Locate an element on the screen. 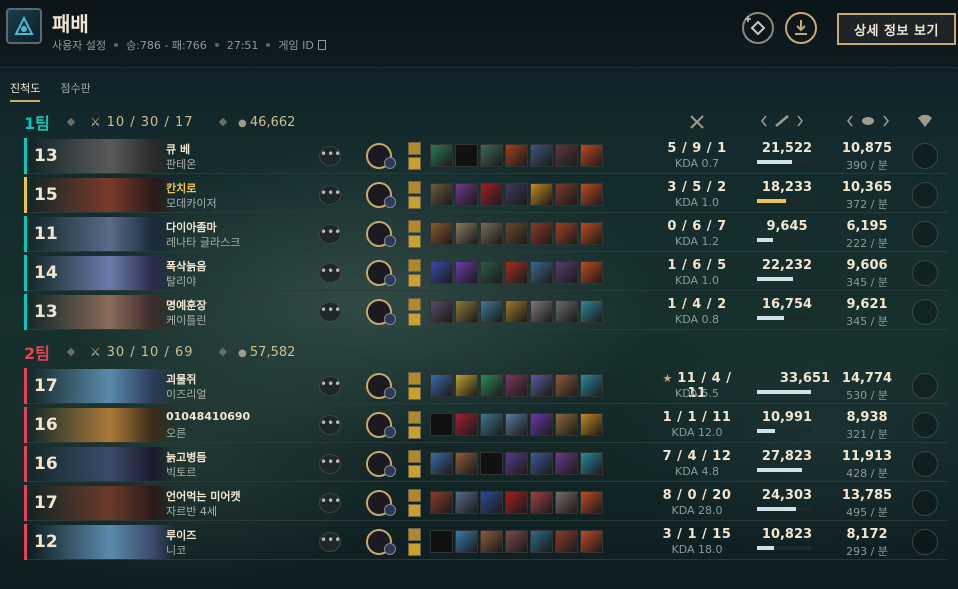  tab-scoreboard: 점수판 is located at coordinates (75, 91).